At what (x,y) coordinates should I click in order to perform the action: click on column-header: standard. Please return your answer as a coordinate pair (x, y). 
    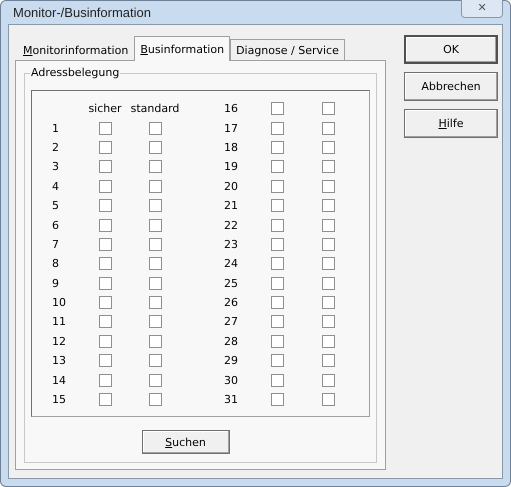
    Looking at the image, I should click on (155, 109).